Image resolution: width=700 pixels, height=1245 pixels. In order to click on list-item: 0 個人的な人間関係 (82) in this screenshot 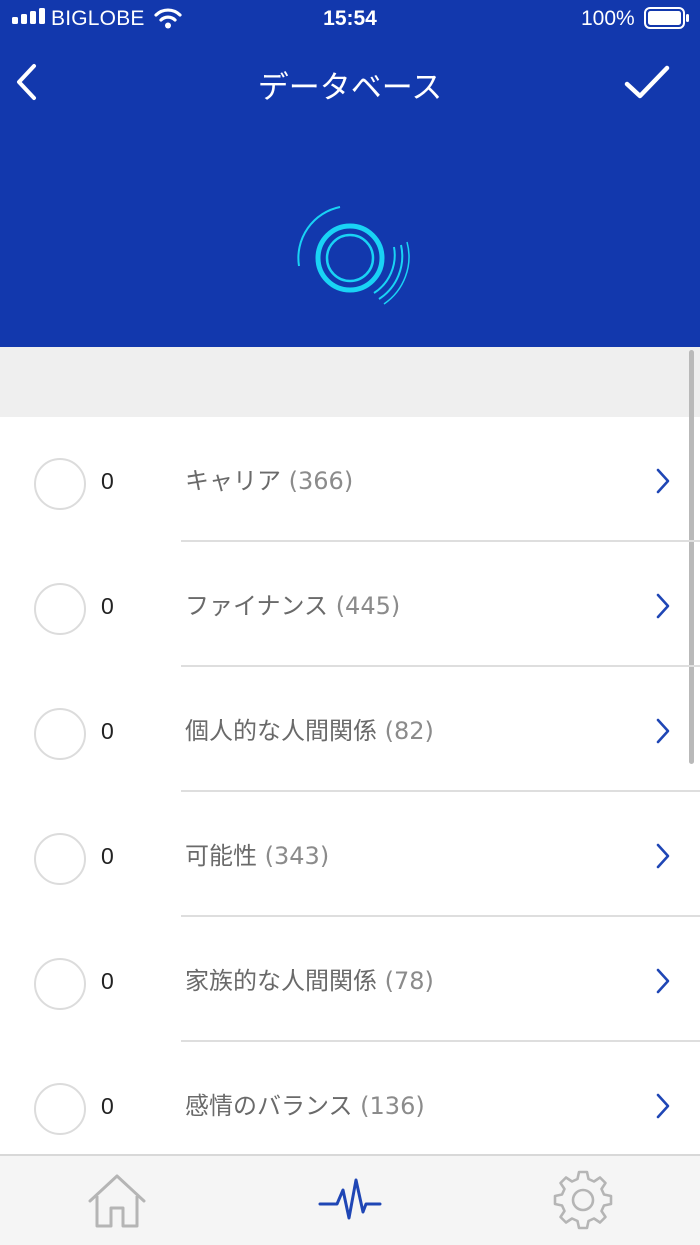, I will do `click(350, 729)`.